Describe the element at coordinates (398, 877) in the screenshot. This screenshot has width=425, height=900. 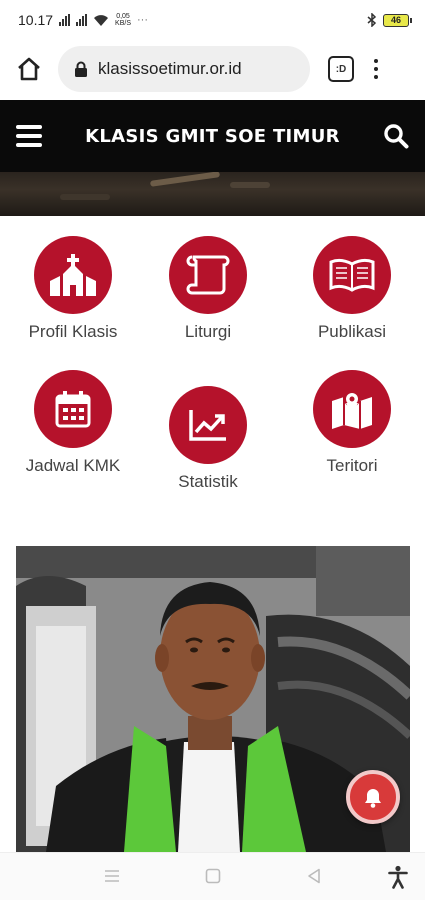
I see `accessibility-icon` at that location.